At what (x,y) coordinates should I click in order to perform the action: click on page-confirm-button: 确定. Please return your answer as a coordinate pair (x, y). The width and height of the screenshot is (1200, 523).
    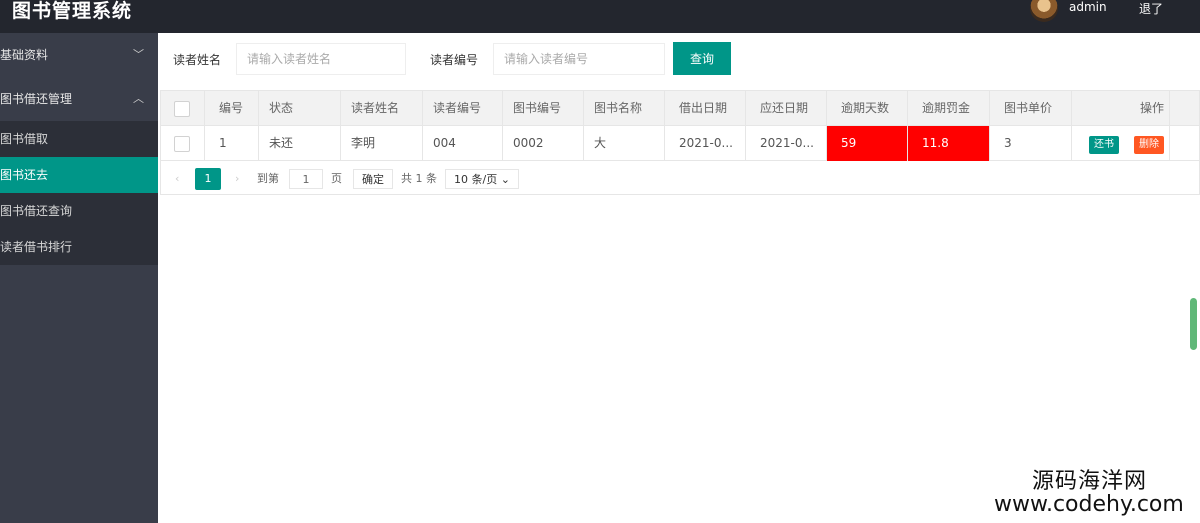
    Looking at the image, I should click on (373, 179).